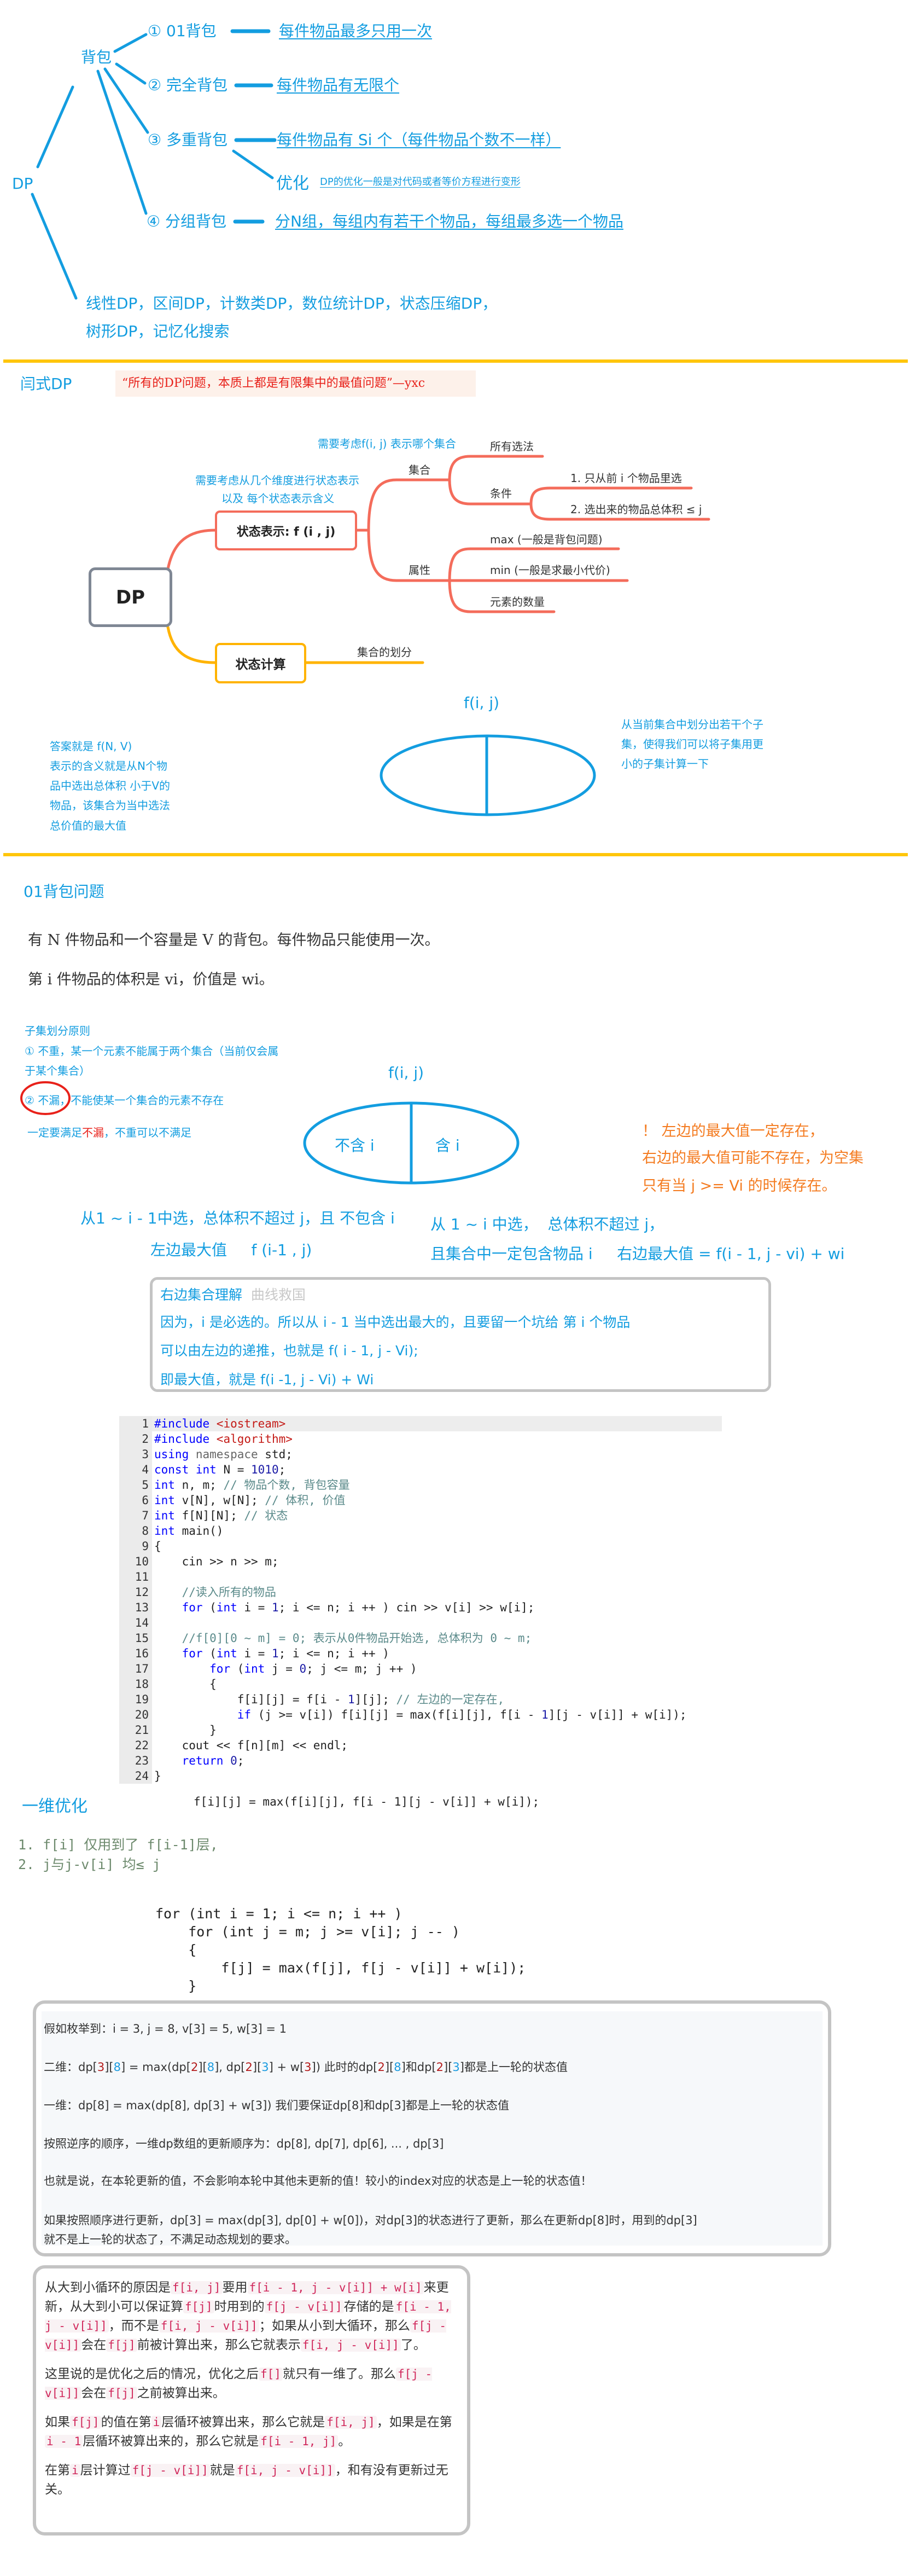  I want to click on line-number: 24, so click(135, 1776).